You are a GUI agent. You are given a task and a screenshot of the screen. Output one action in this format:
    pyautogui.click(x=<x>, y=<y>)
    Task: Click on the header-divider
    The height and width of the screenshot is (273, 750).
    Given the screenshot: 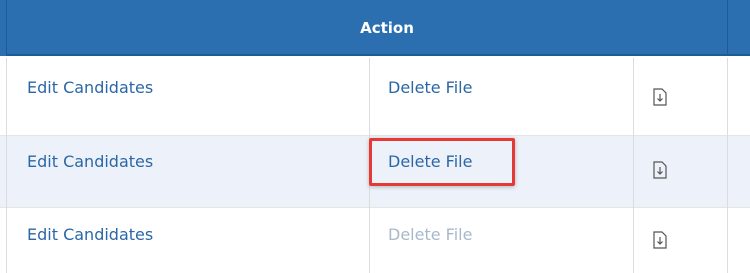 What is the action you would take?
    pyautogui.click(x=727, y=28)
    